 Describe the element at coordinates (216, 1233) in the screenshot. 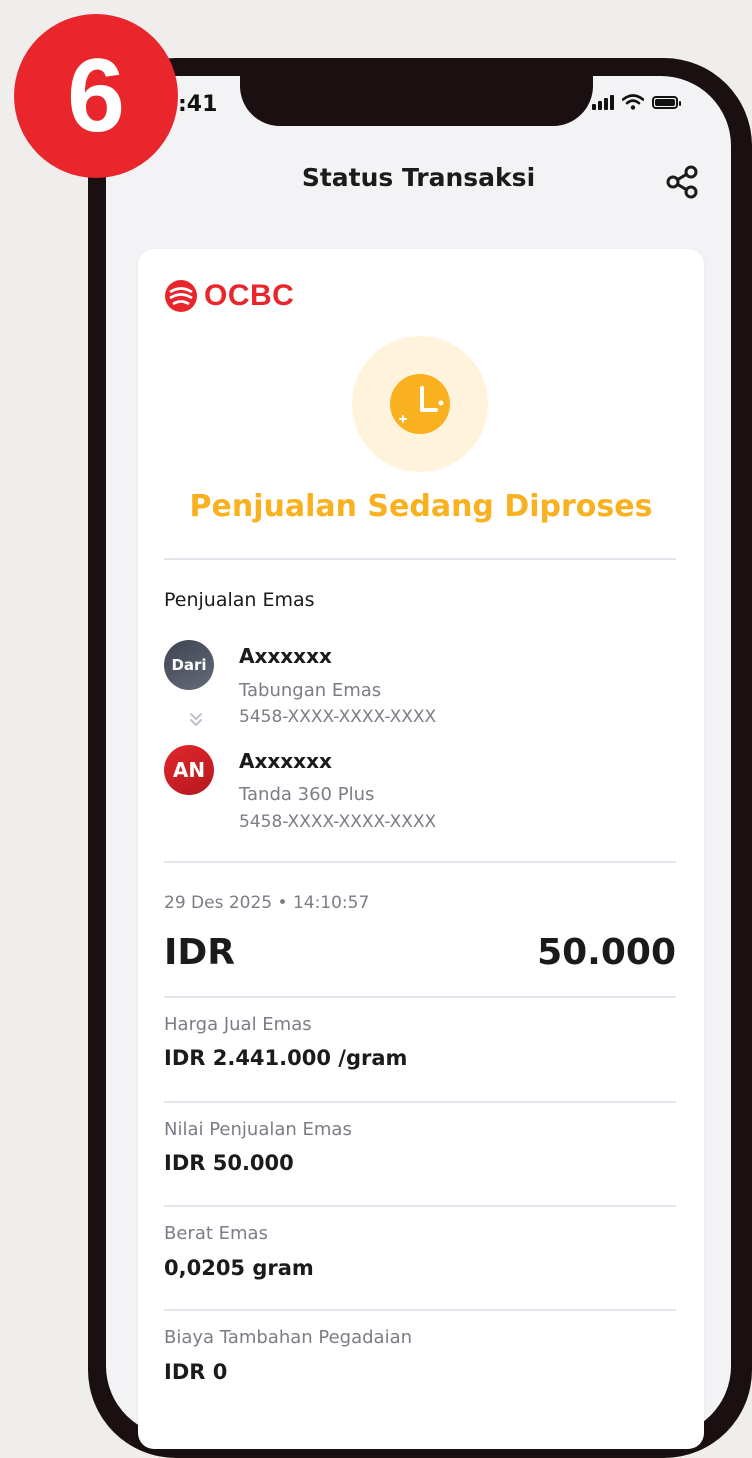

I see `gold-weight-label: Berat Emas` at that location.